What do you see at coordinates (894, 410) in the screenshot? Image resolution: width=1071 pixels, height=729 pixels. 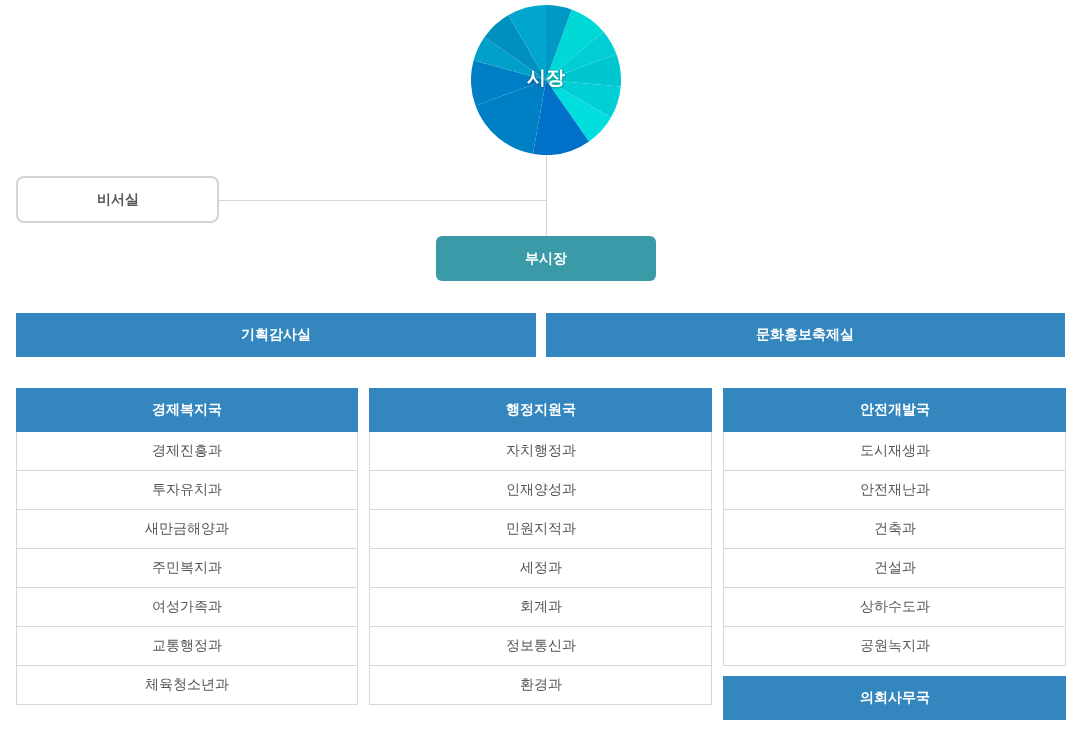 I see `bureau-header: 안전개발국` at bounding box center [894, 410].